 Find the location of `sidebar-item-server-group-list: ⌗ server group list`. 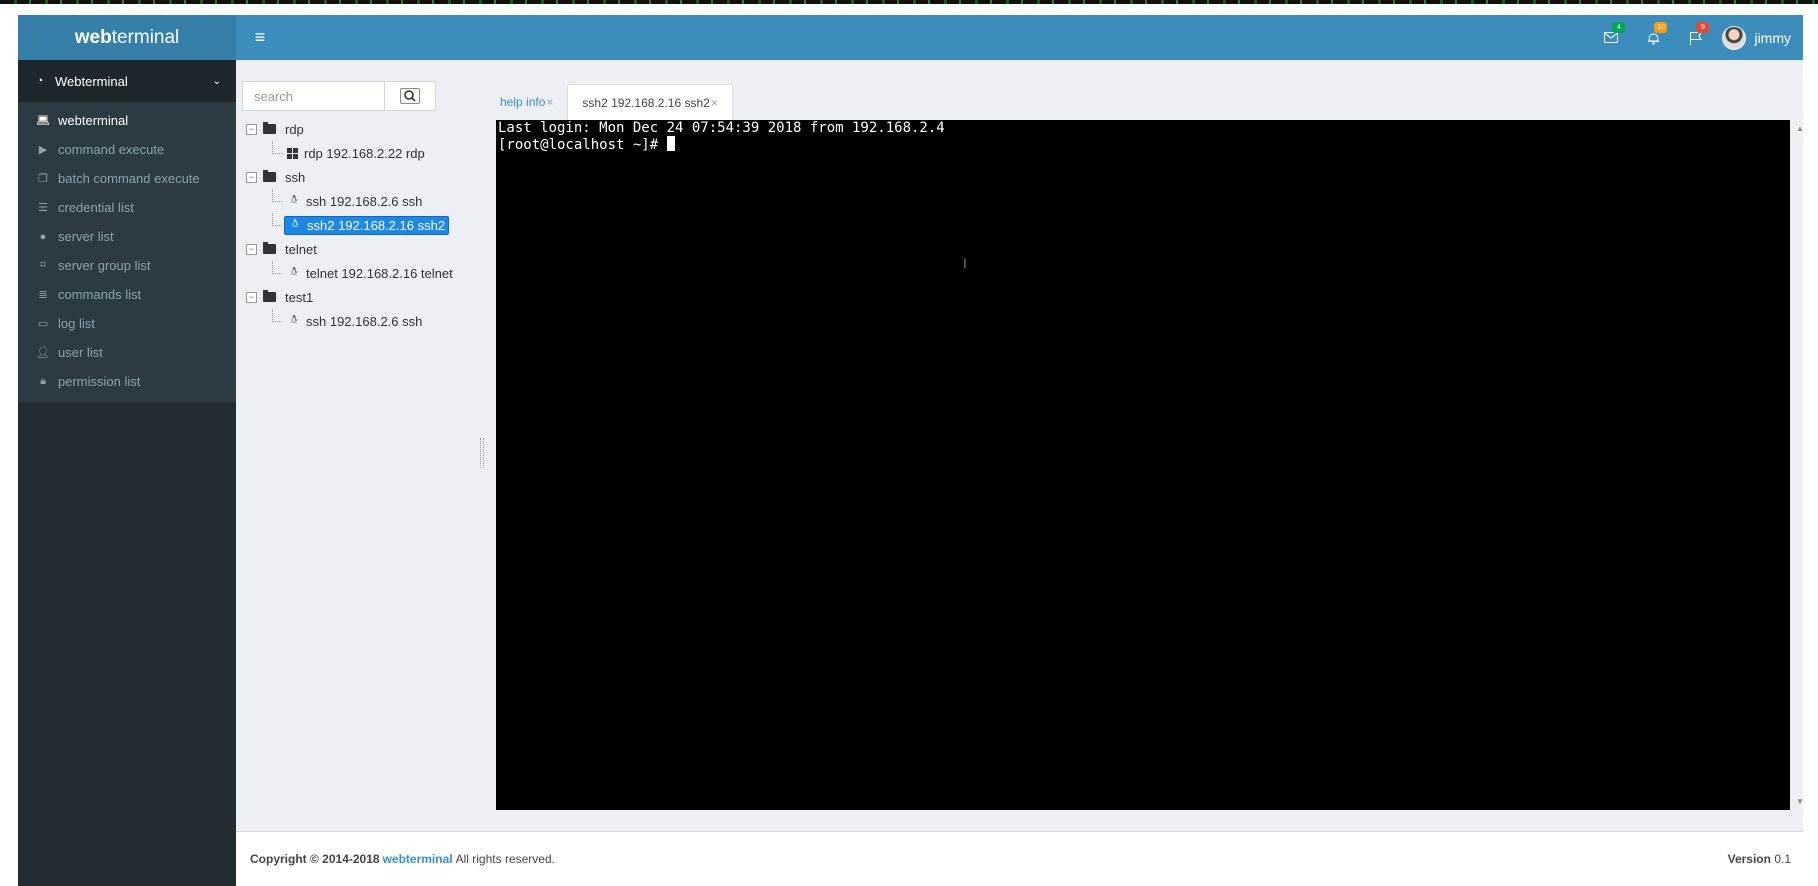

sidebar-item-server-group-list: ⌗ server group list is located at coordinates (127, 265).